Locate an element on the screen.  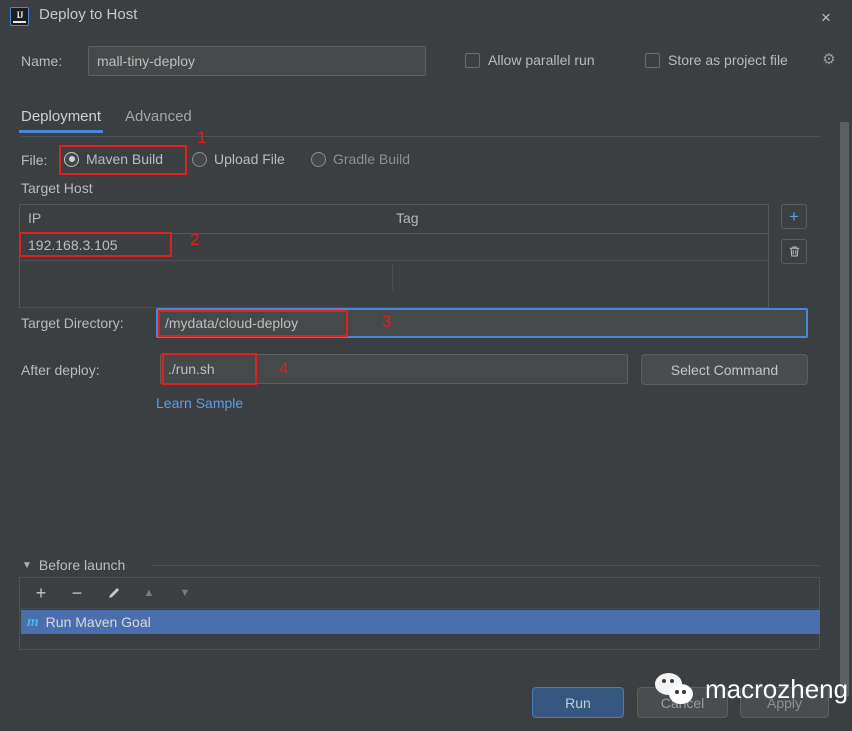
intellij-idea-icon: IJ is located at coordinates (19, 16).